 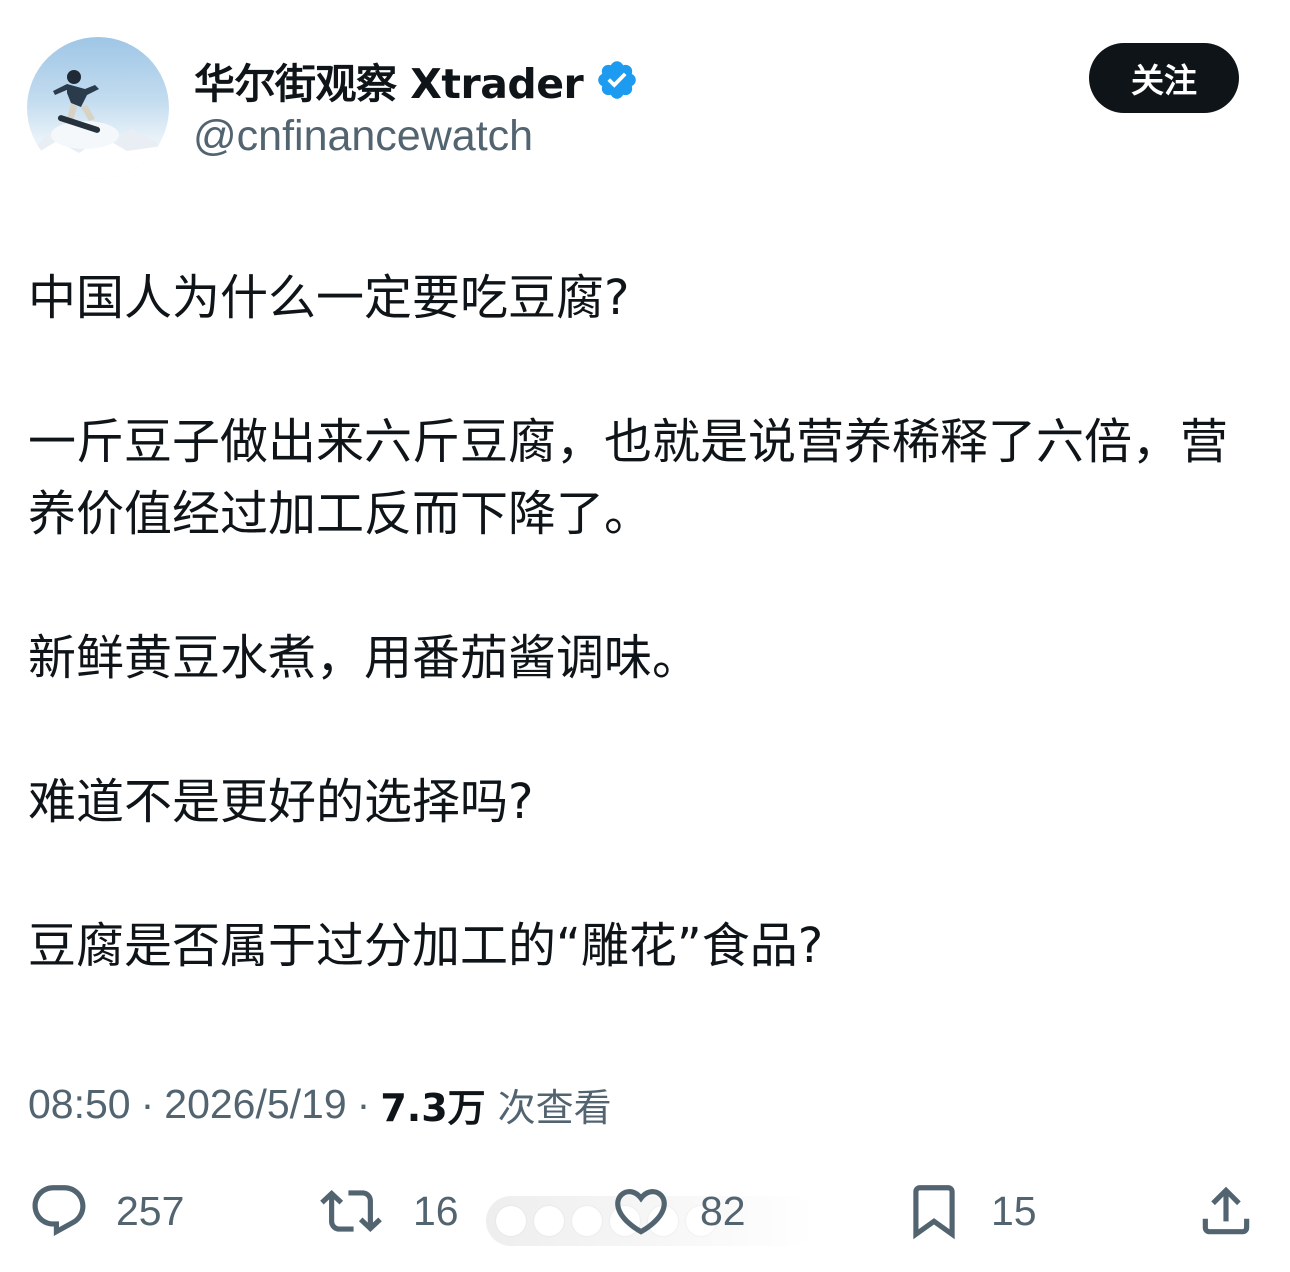 I want to click on bookmark-count: 15, so click(x=1014, y=1210).